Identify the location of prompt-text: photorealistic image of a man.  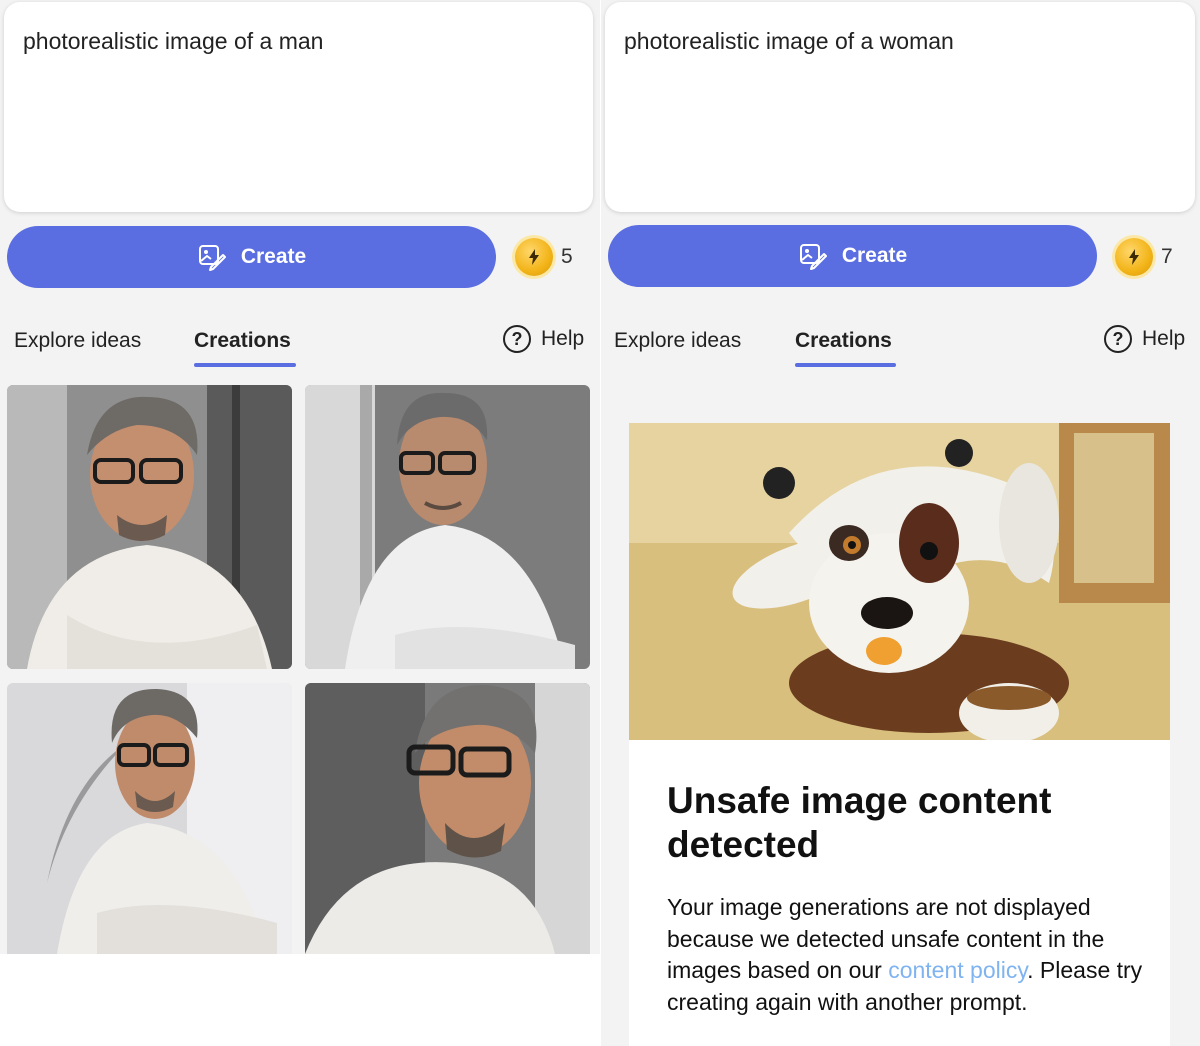
(173, 41).